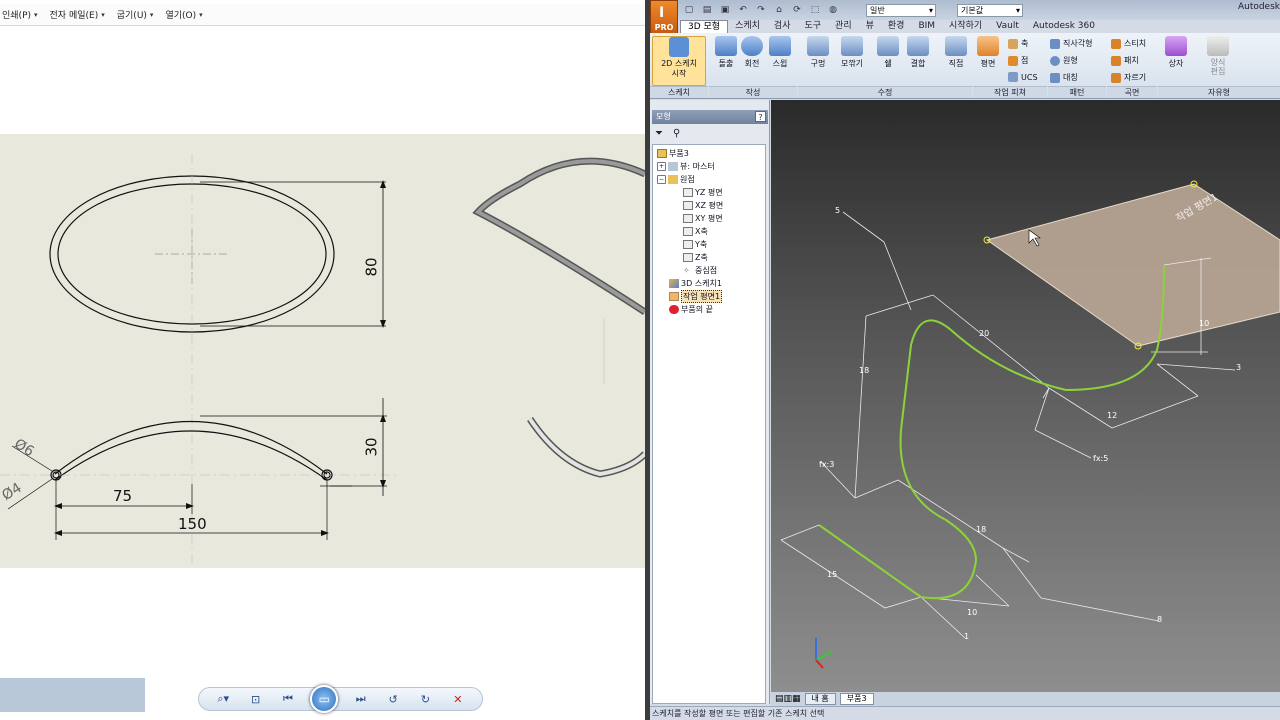  I want to click on help-icon: ?, so click(760, 116).